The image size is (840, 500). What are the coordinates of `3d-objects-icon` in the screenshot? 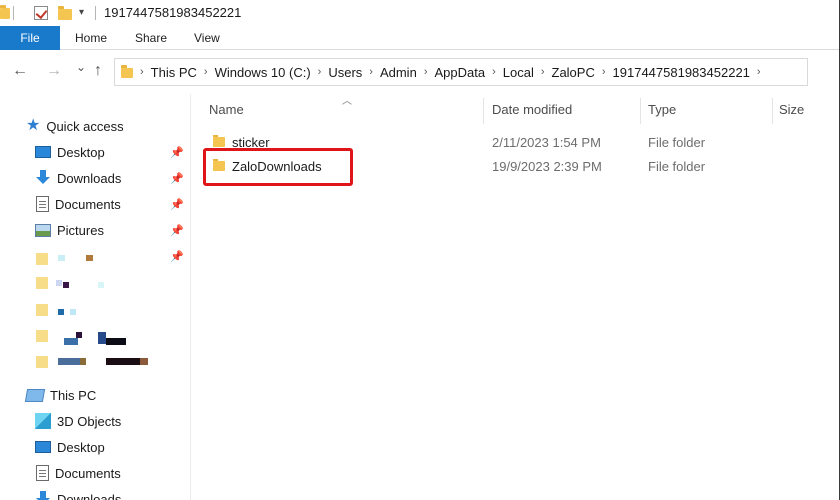 It's located at (43, 421).